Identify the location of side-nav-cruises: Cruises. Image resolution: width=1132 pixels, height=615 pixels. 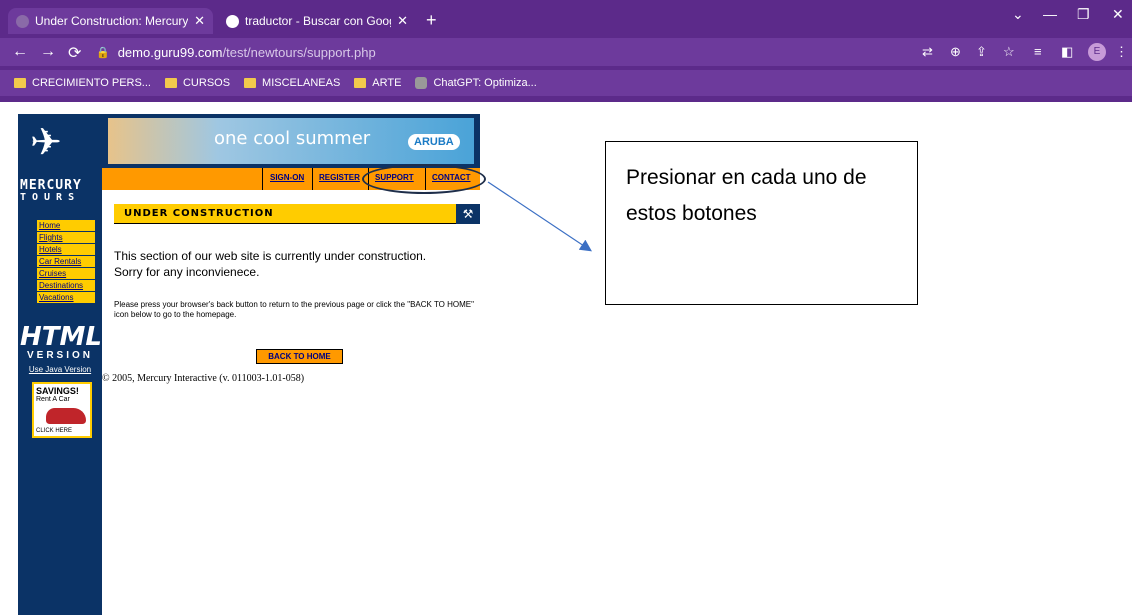
(66, 273).